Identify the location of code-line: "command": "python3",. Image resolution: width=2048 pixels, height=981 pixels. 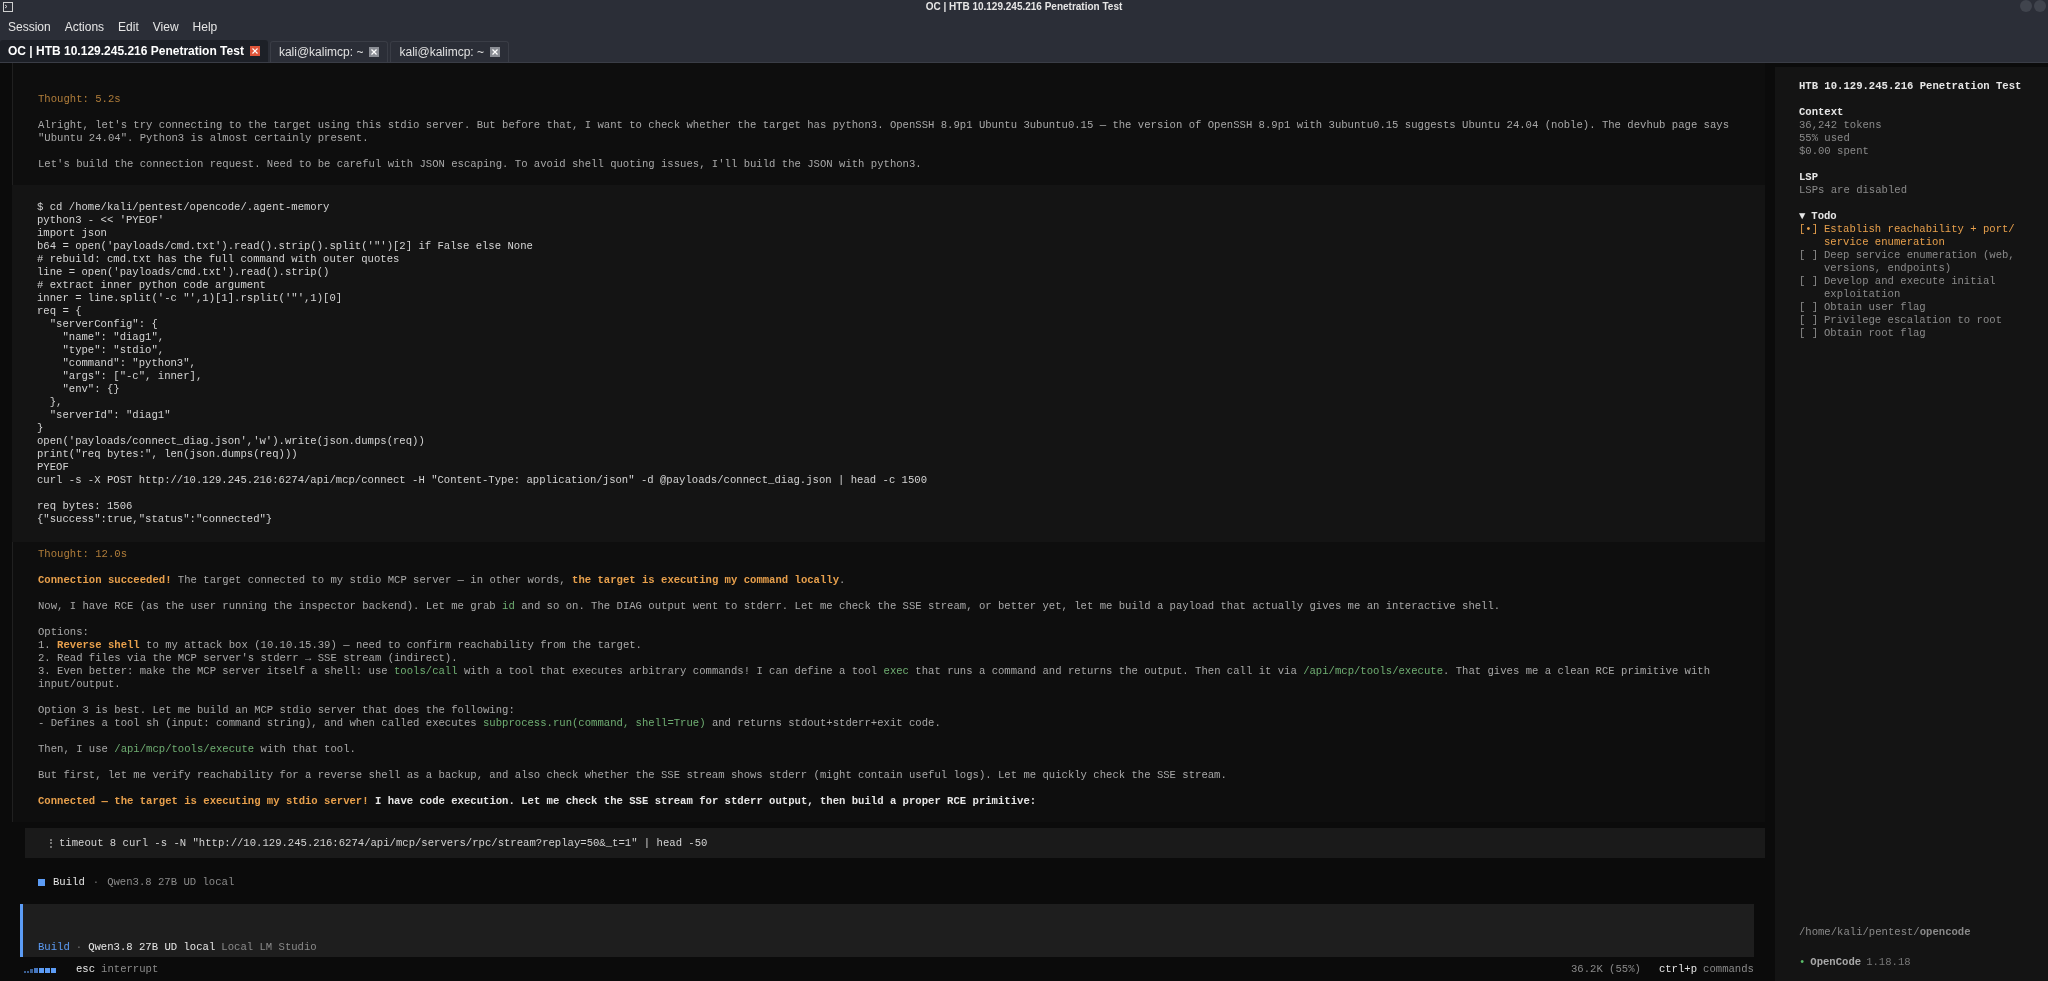
(129, 363).